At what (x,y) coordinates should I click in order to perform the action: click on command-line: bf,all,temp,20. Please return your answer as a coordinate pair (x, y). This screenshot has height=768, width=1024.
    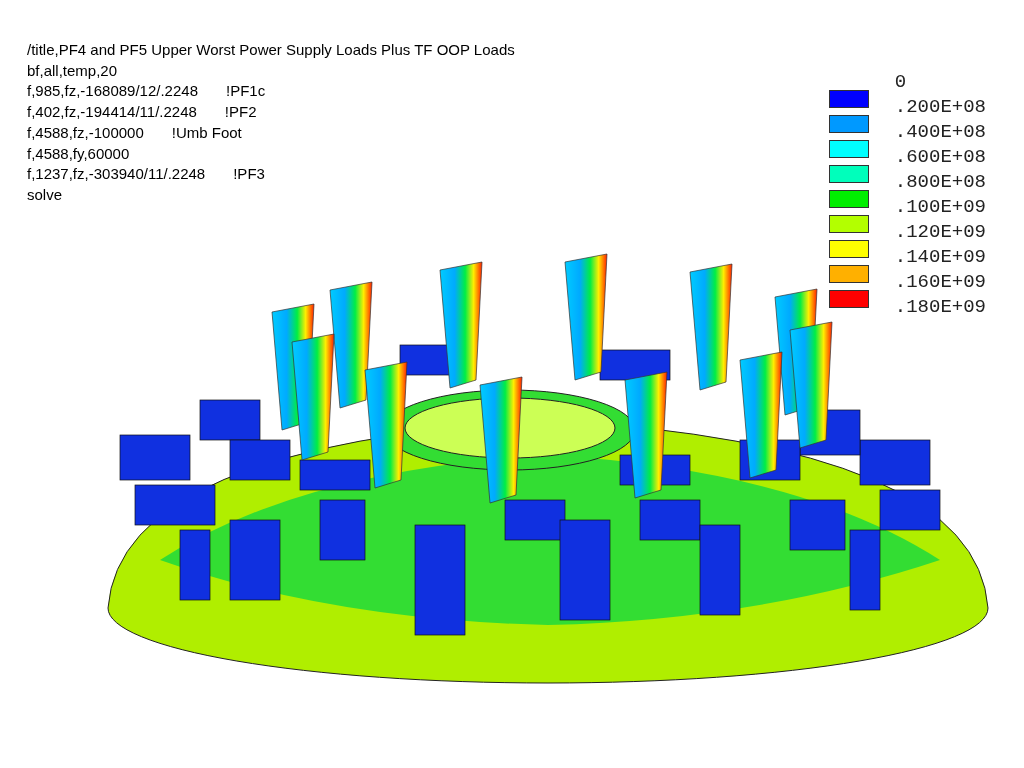
    Looking at the image, I should click on (72, 70).